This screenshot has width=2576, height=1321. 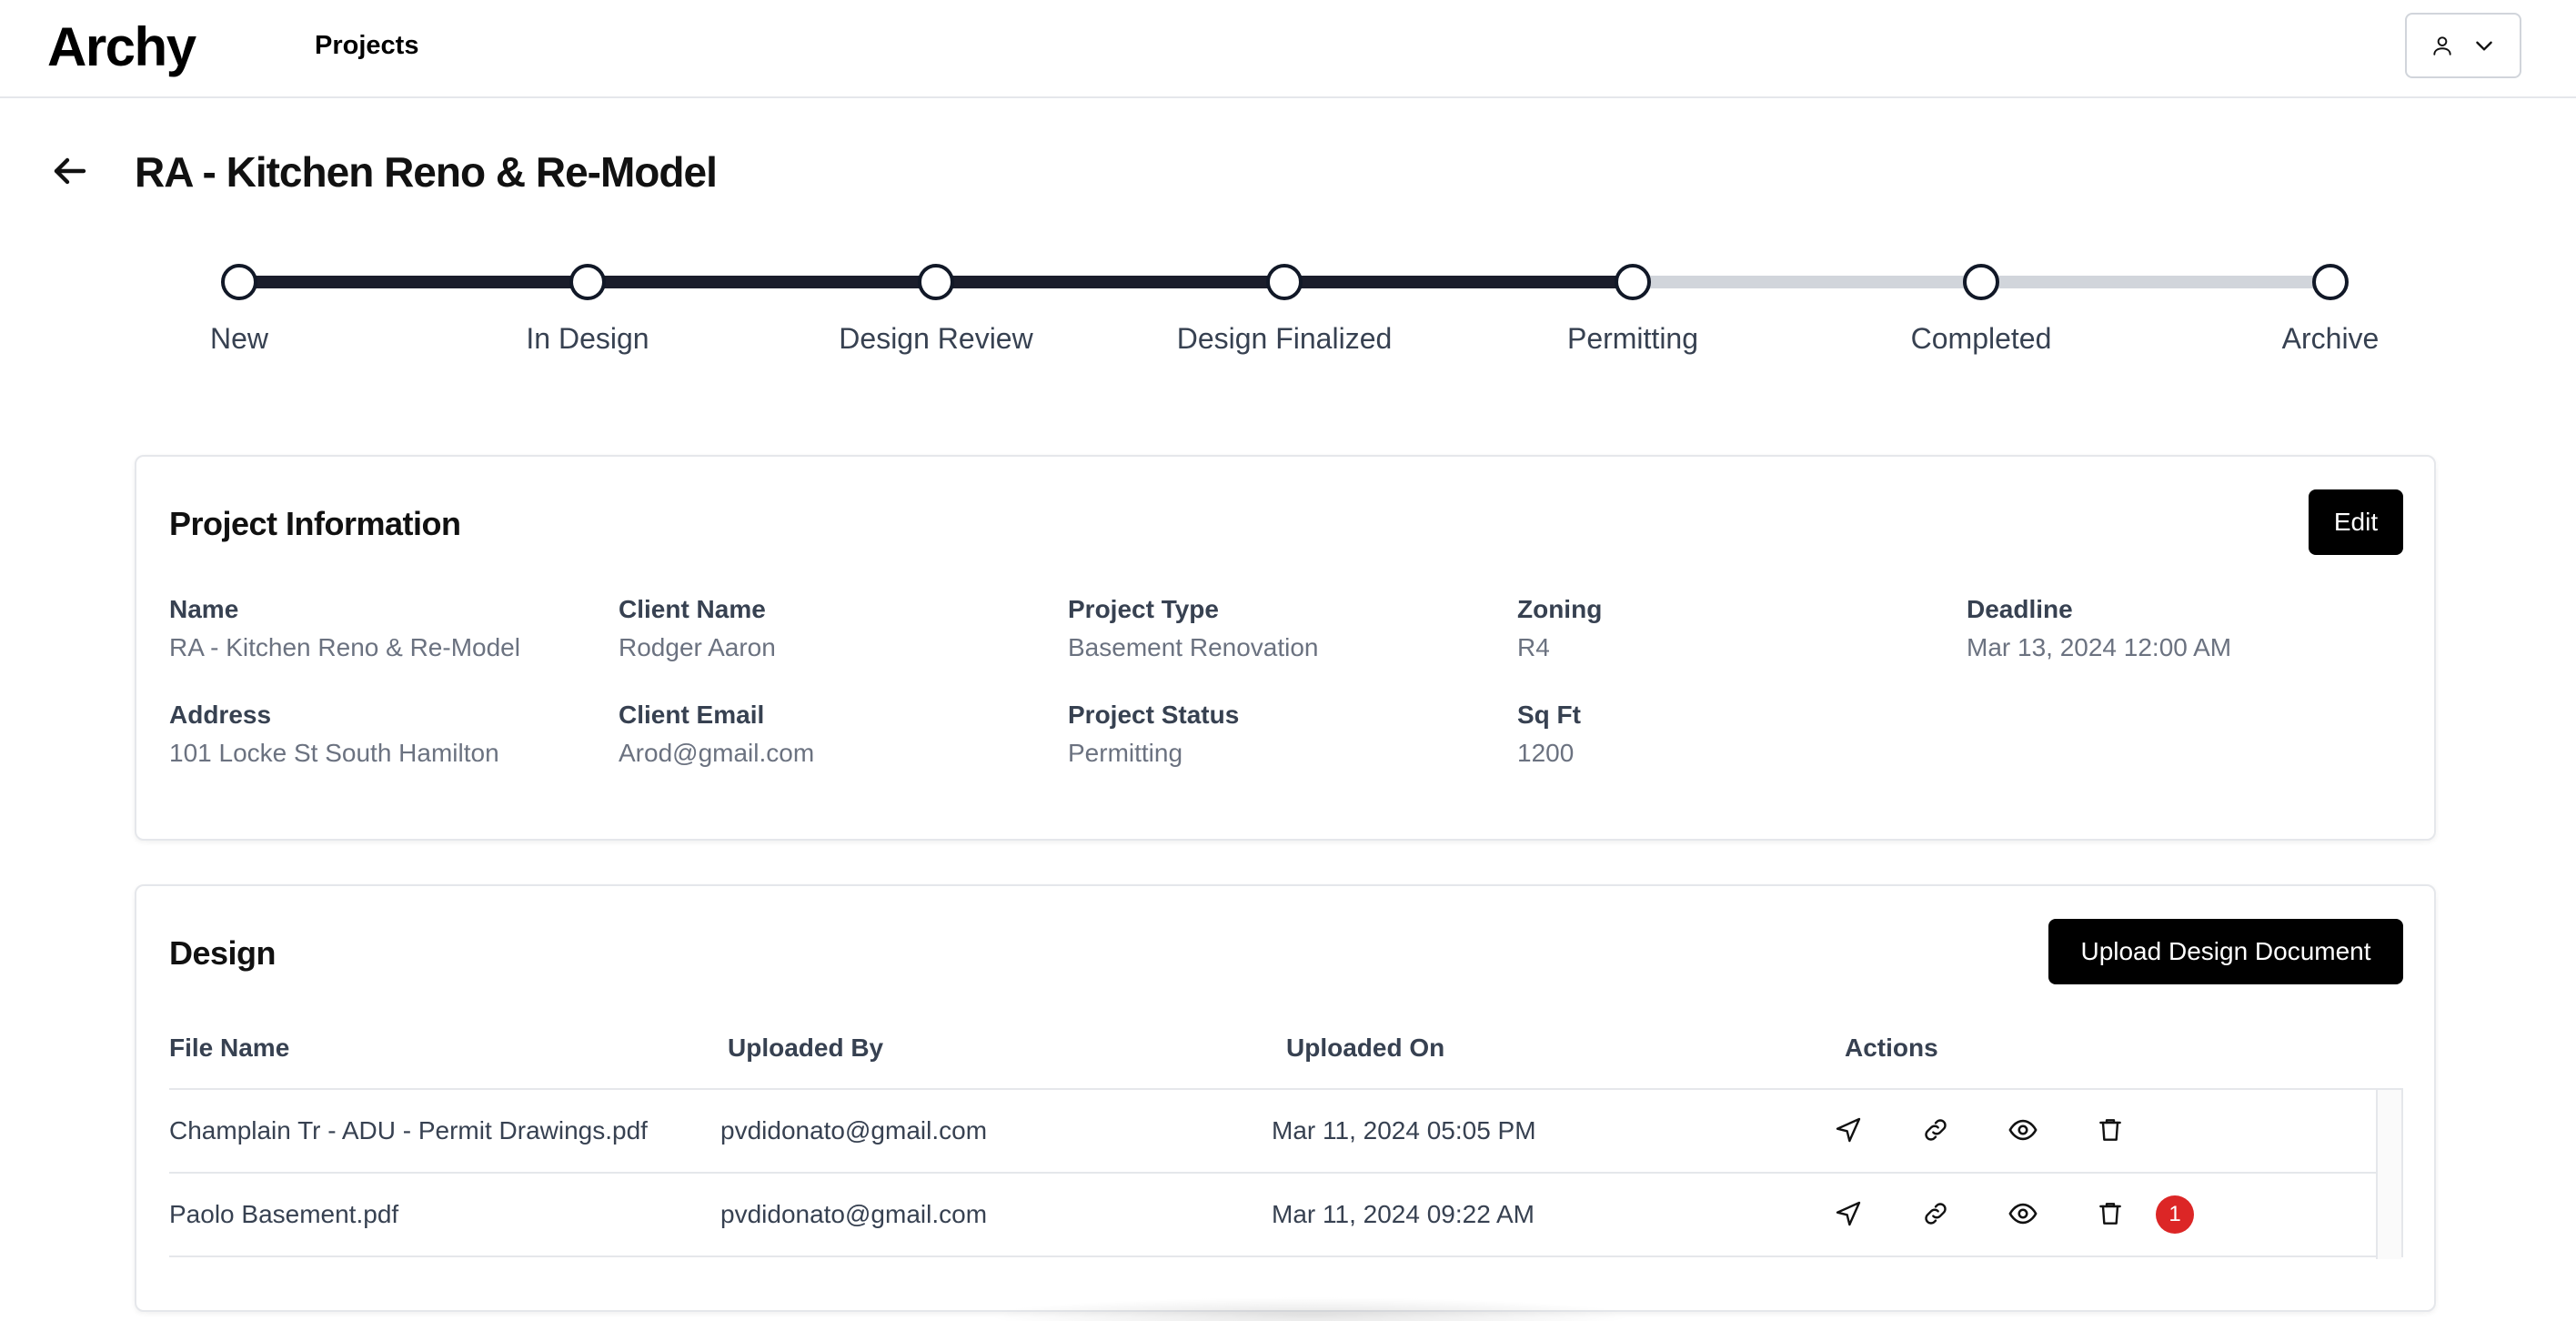 What do you see at coordinates (832, 734) in the screenshot?
I see `field-client-email: Client Email Arod@gmail.com` at bounding box center [832, 734].